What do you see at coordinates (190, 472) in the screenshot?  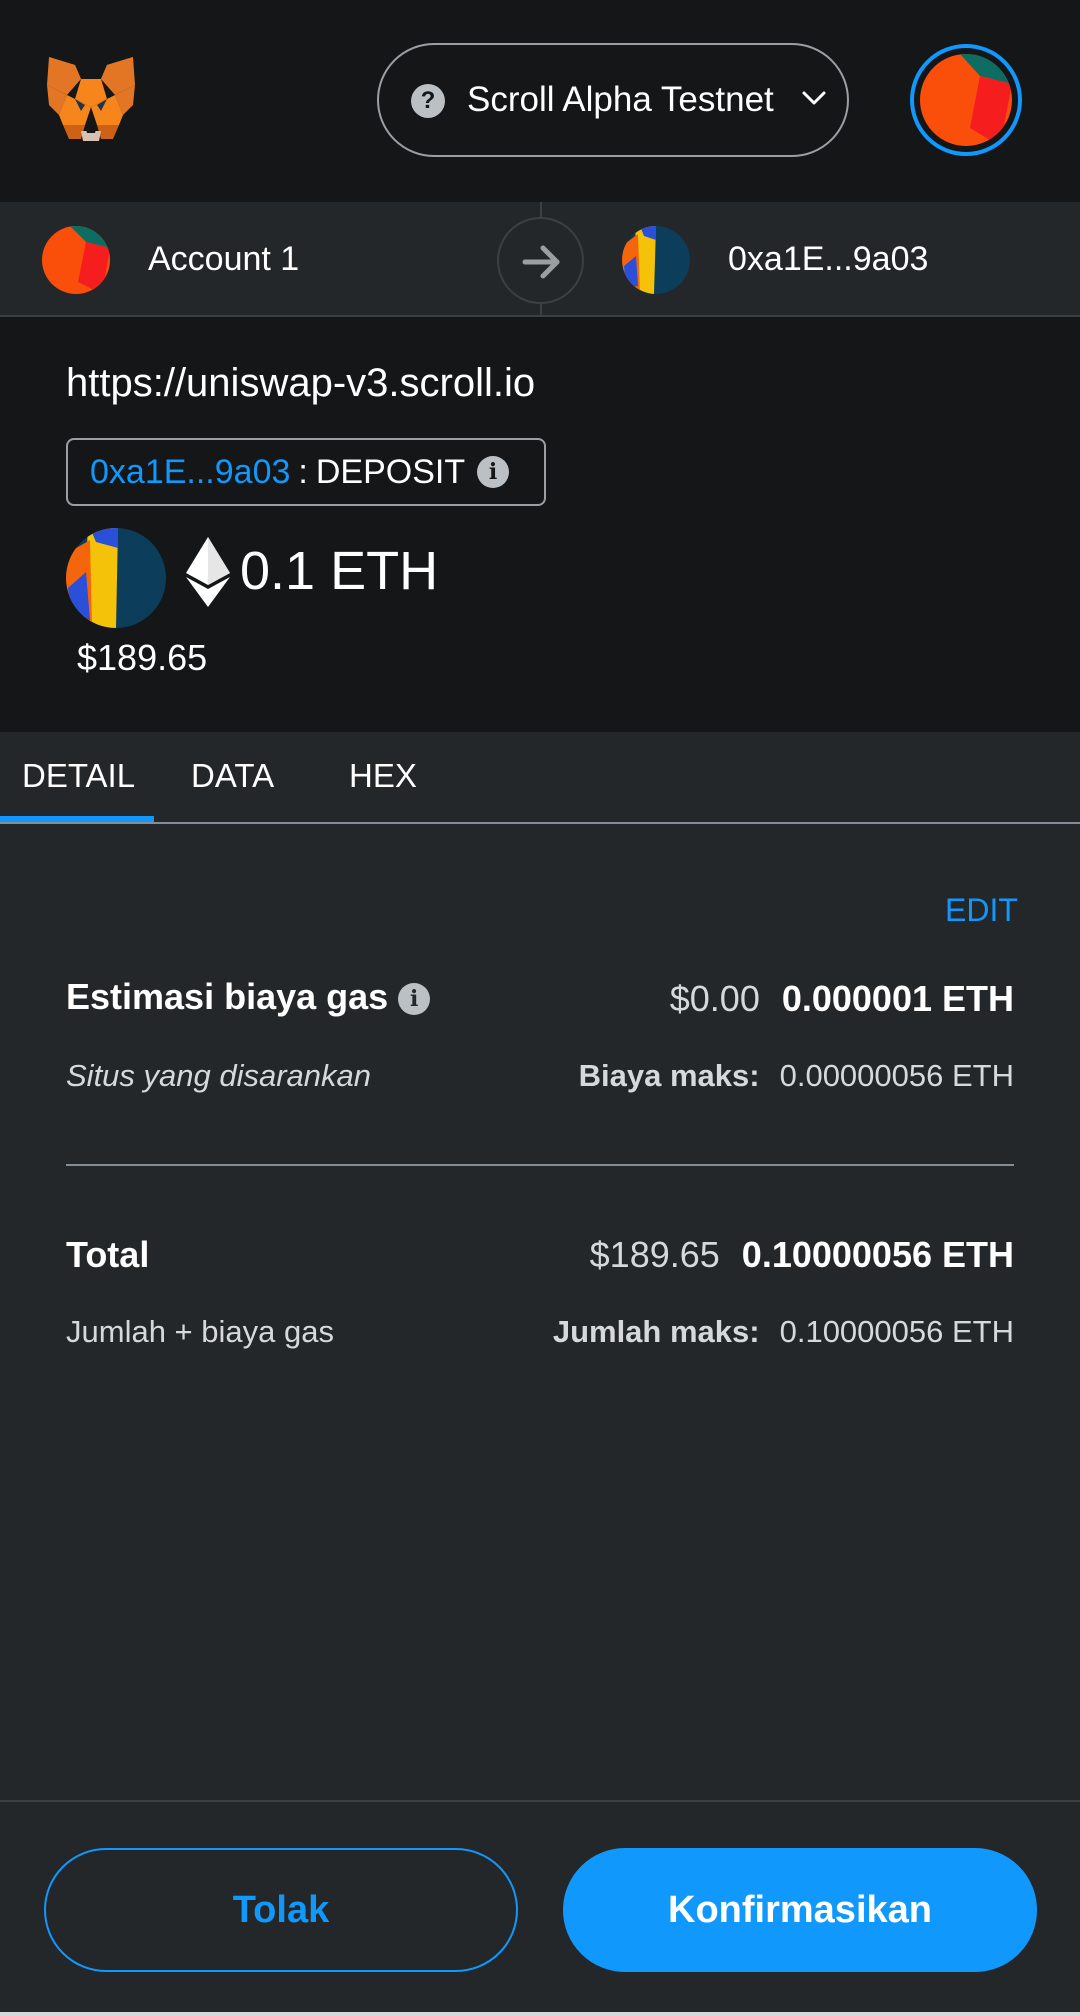 I see `contract-address-link: 0xa1E...9a03` at bounding box center [190, 472].